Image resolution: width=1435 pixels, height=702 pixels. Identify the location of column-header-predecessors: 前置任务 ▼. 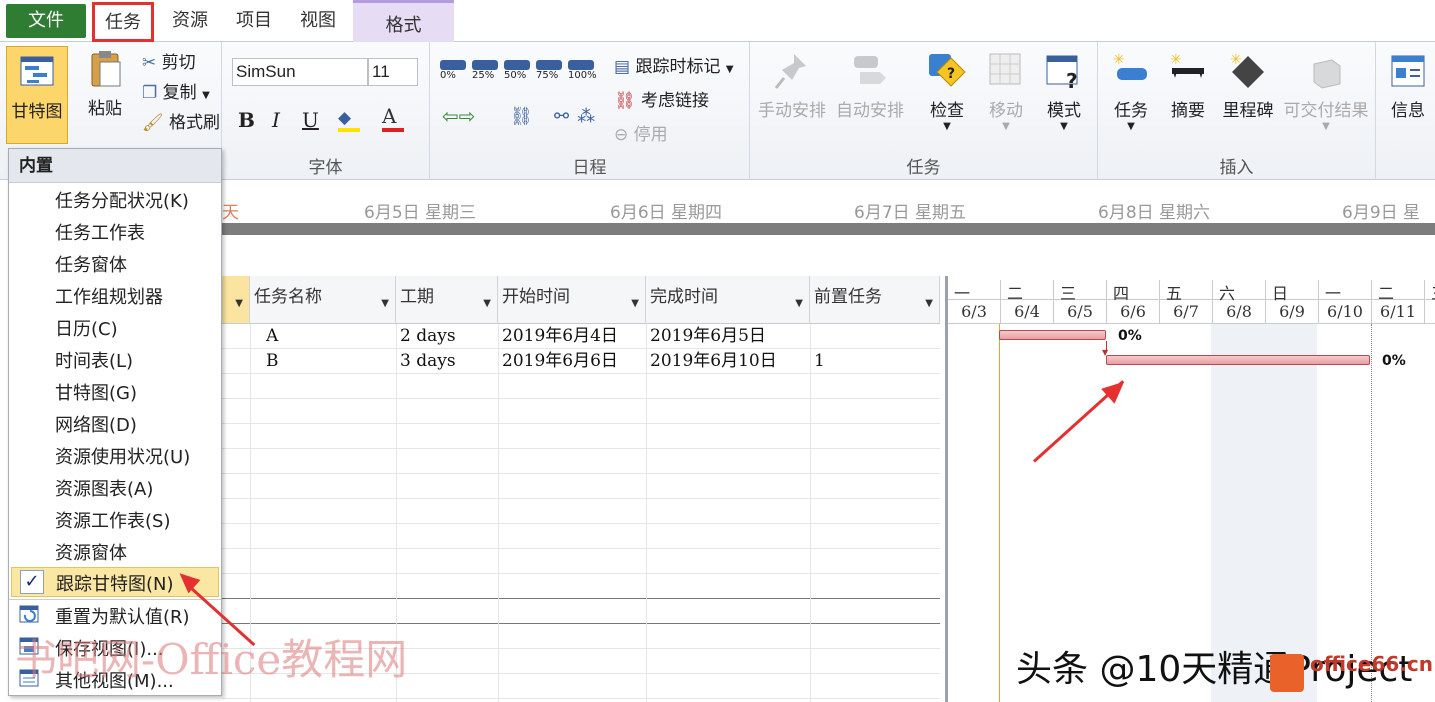
(875, 300).